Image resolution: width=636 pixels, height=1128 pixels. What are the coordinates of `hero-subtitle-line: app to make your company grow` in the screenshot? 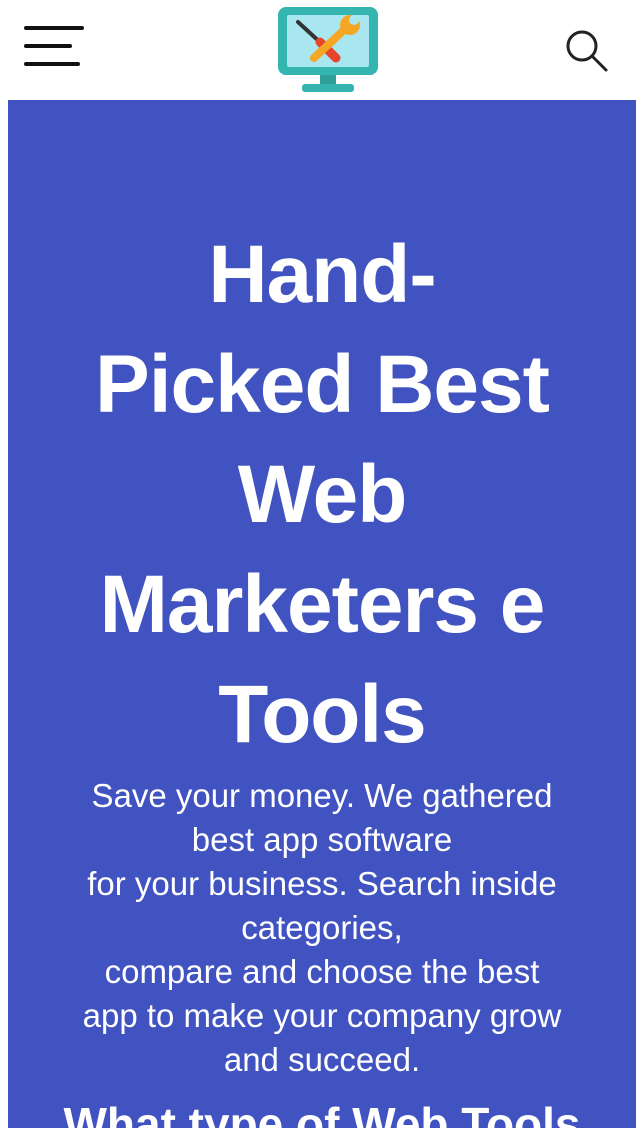 It's located at (322, 1015).